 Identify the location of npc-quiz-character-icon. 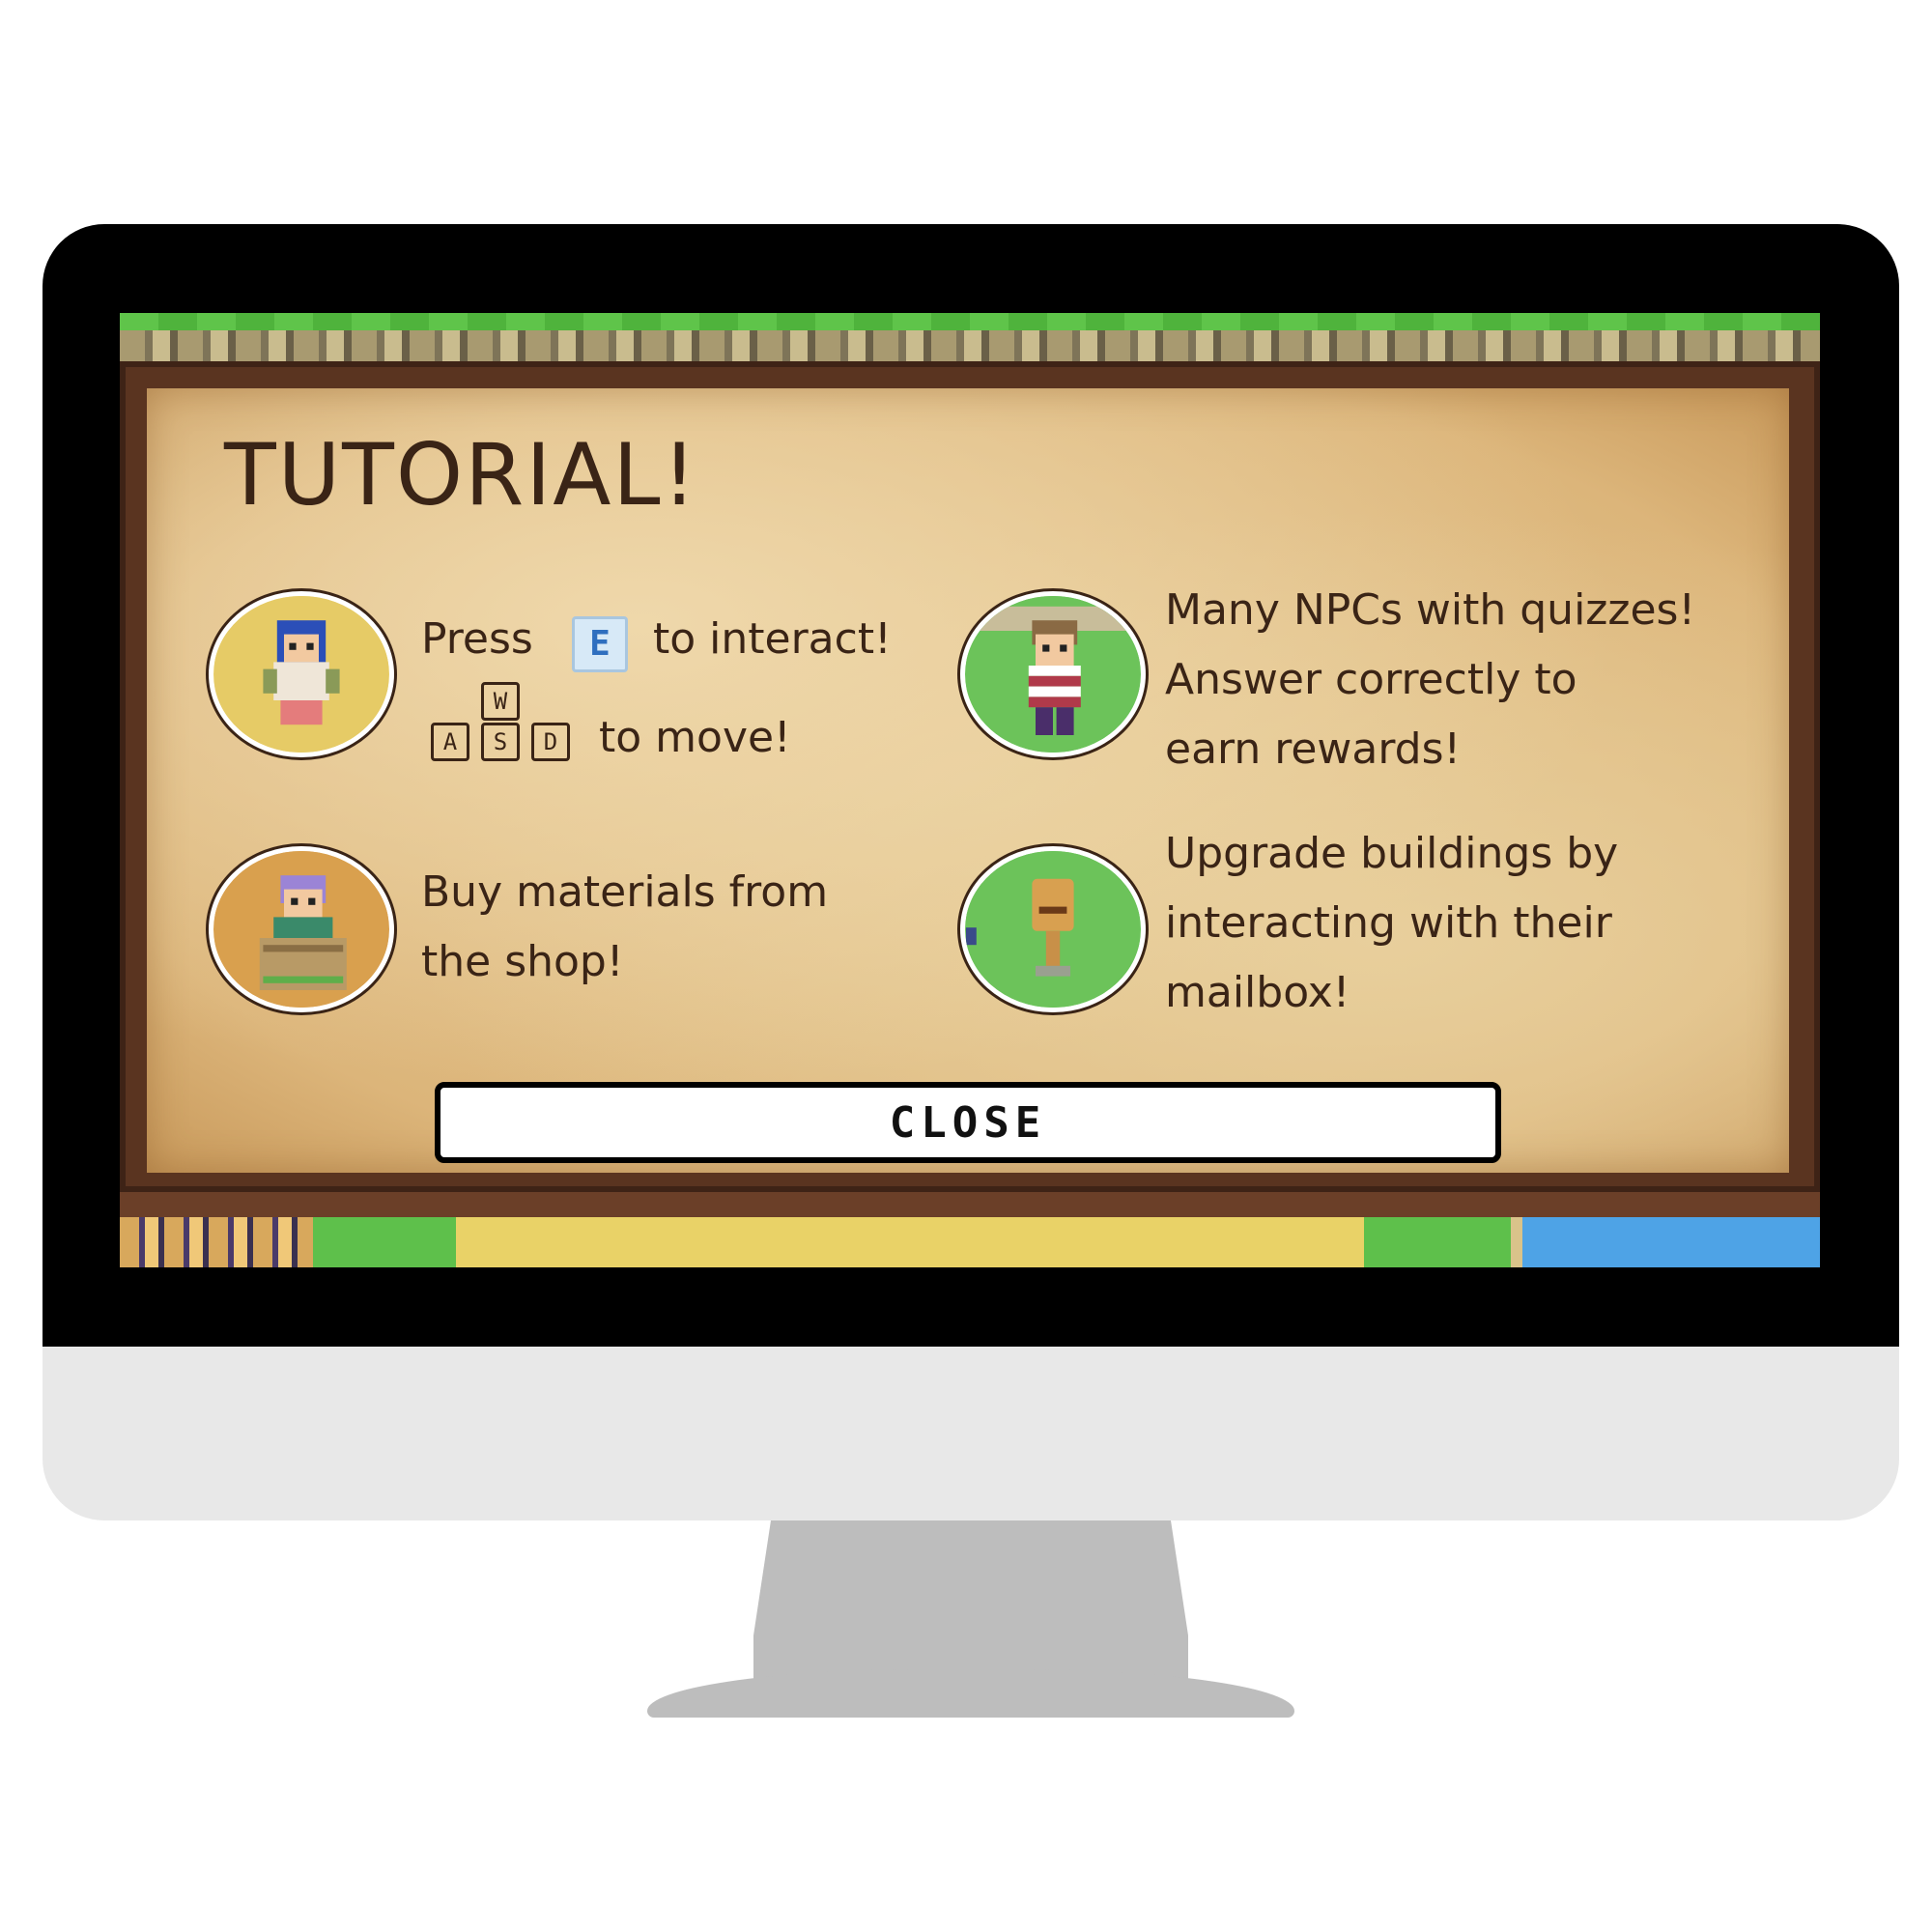
(1053, 674).